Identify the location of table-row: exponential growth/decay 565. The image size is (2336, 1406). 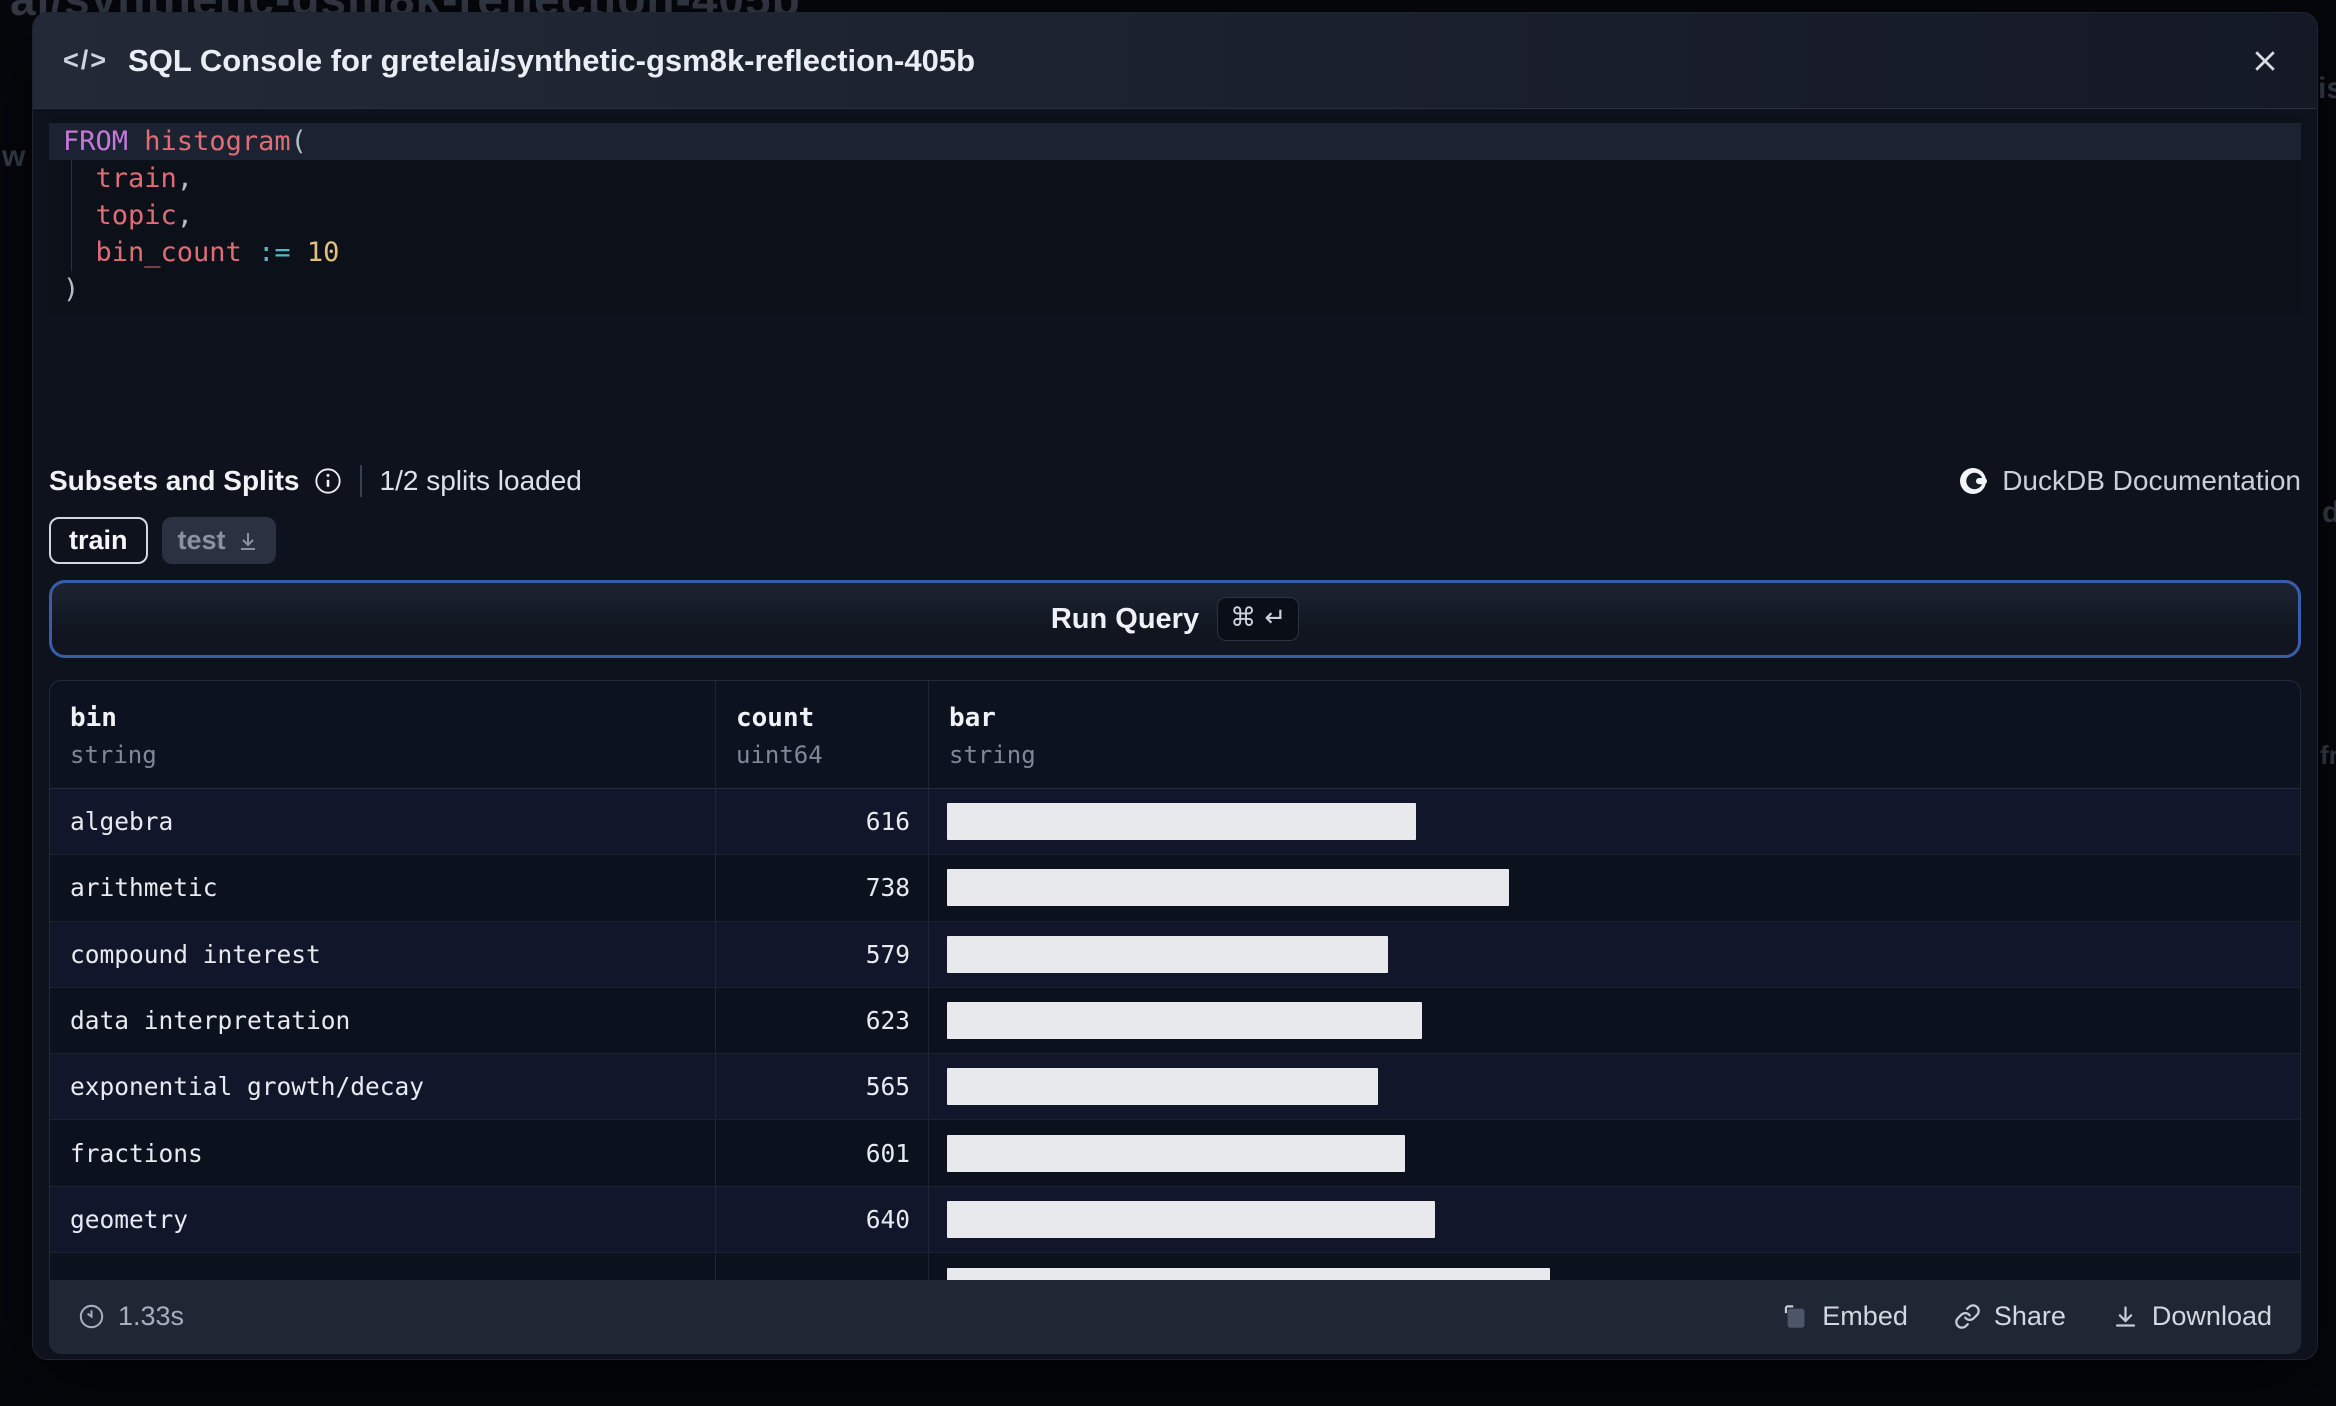
(1175, 1087).